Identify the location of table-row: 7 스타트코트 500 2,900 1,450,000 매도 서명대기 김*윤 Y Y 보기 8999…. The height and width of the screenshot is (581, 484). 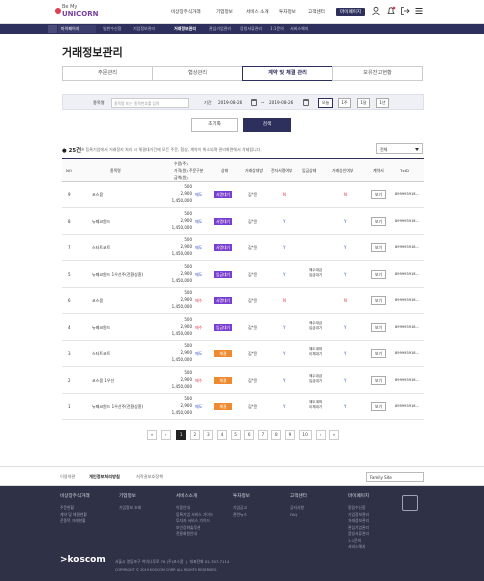
(243, 248).